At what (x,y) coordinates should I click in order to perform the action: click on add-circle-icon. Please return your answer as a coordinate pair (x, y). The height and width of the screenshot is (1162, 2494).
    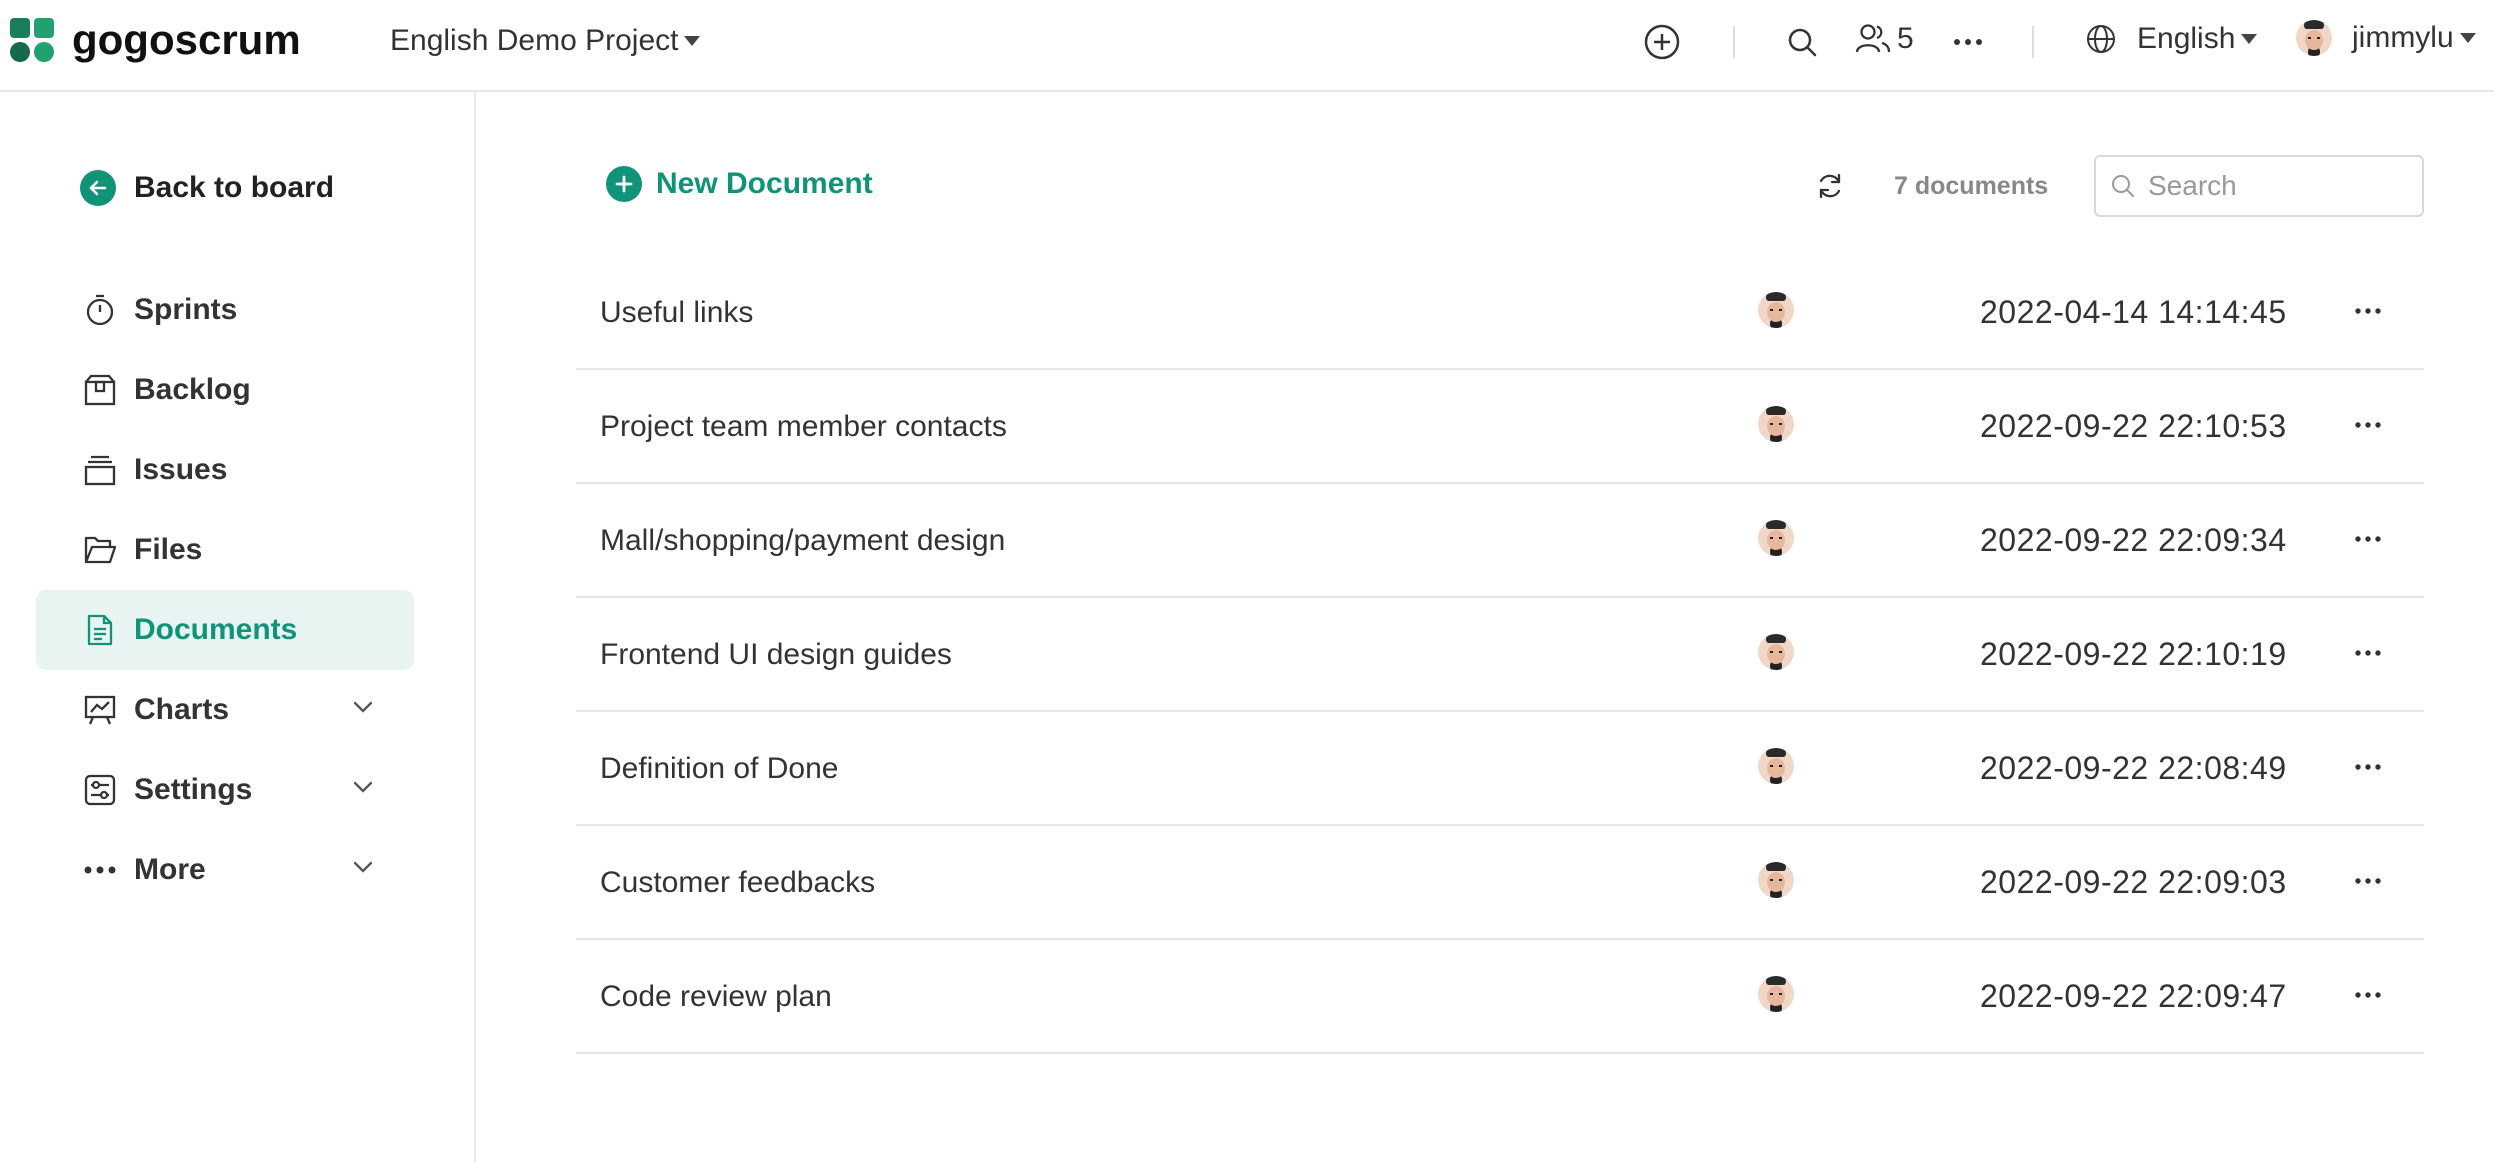
    Looking at the image, I should click on (1662, 42).